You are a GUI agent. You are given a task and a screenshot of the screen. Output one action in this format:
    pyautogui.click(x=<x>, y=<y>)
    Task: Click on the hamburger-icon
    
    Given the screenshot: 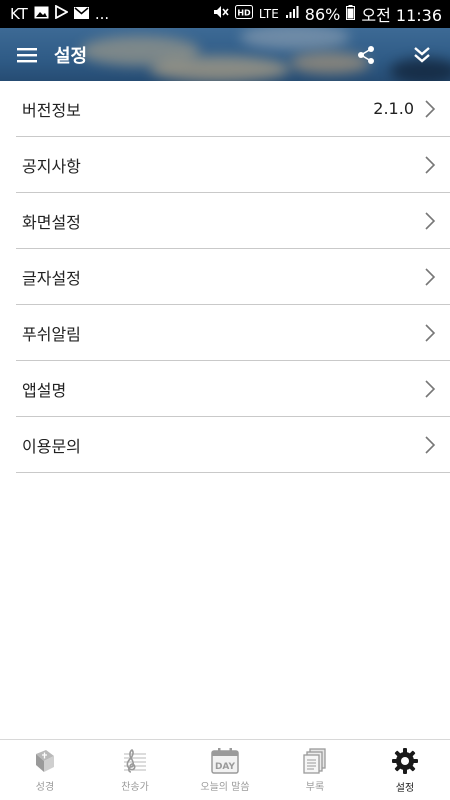 What is the action you would take?
    pyautogui.click(x=27, y=54)
    